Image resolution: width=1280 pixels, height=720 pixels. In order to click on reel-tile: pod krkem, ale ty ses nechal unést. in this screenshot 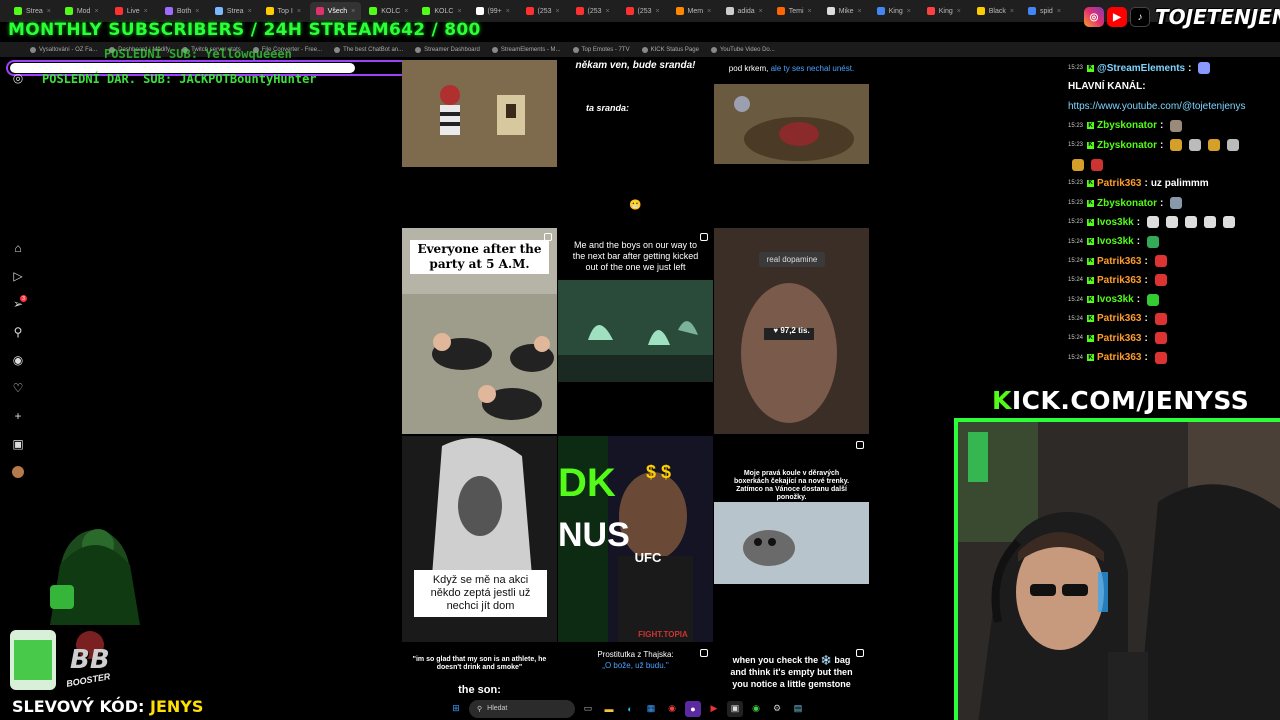, I will do `click(791, 143)`.